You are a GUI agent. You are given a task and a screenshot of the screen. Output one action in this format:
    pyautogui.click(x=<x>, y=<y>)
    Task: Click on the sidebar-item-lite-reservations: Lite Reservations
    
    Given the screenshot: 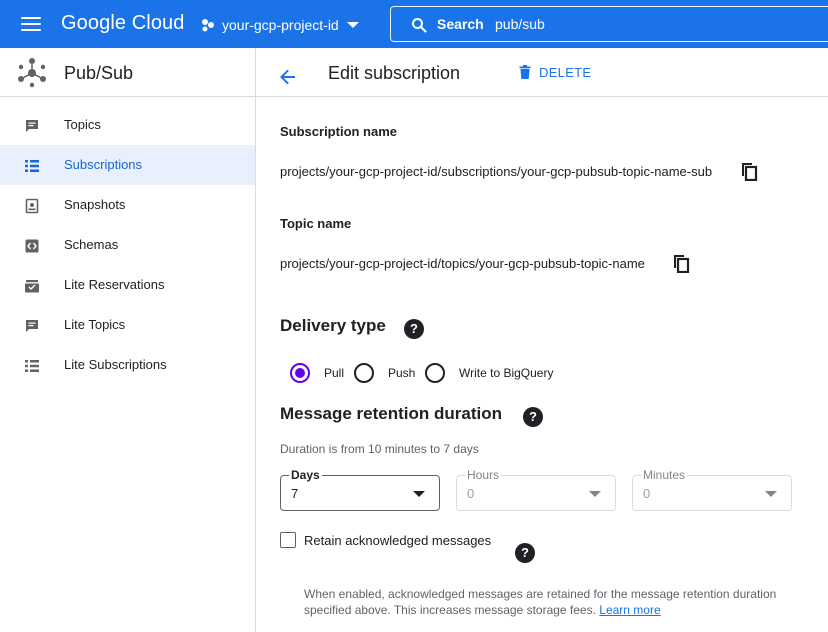 What is the action you would take?
    pyautogui.click(x=127, y=285)
    